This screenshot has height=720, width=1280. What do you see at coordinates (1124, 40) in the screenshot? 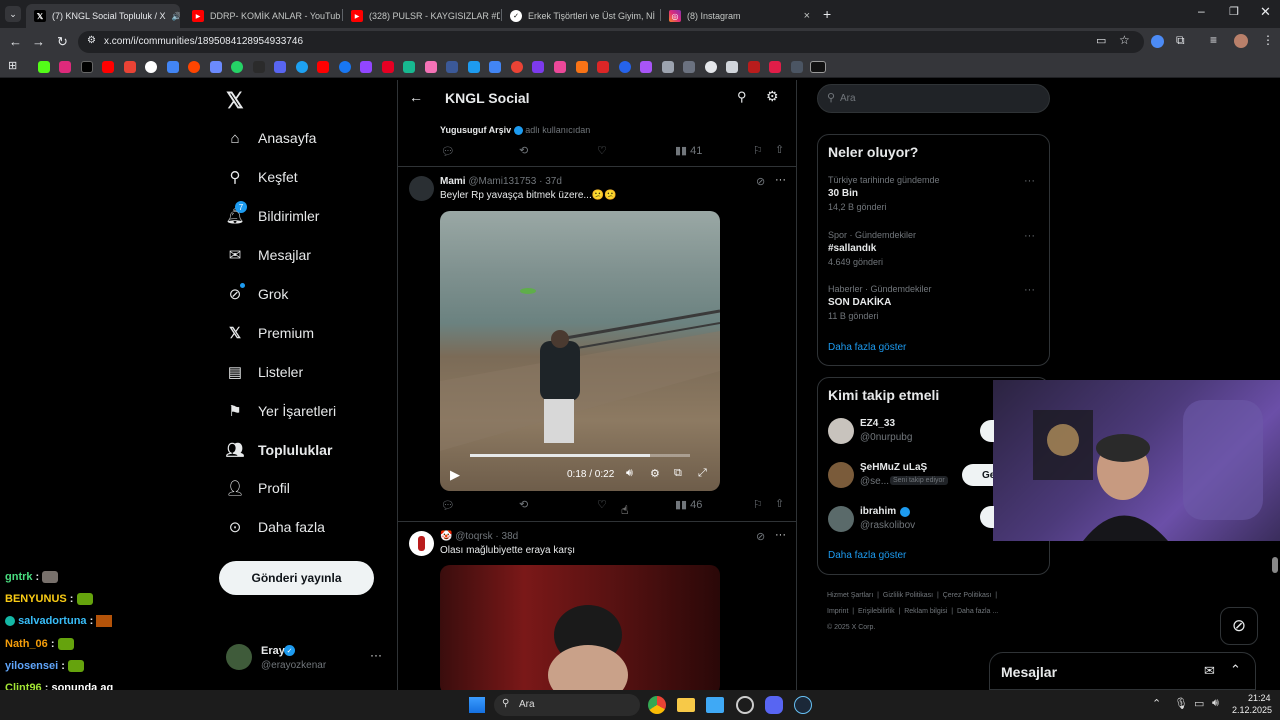
I see `star-icon: ☆` at bounding box center [1124, 40].